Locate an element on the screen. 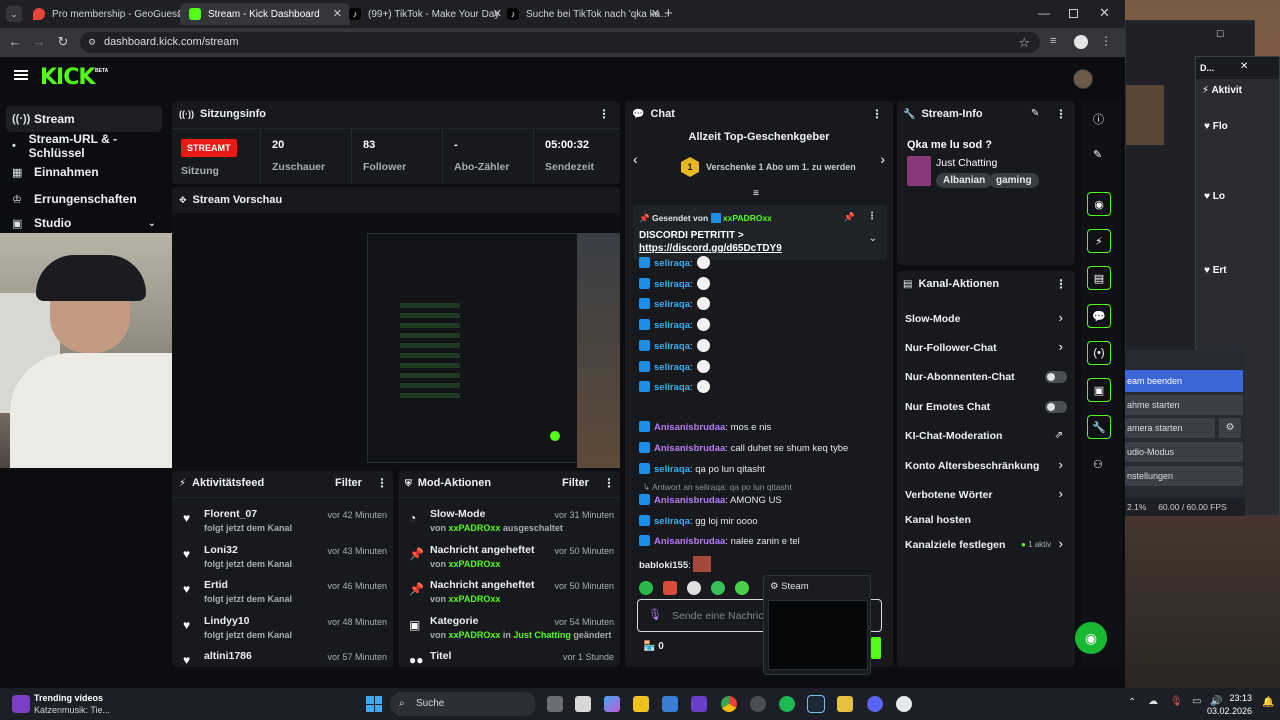 This screenshot has height=720, width=1280. action-banned-words: Verbotene Wörter › is located at coordinates (986, 497).